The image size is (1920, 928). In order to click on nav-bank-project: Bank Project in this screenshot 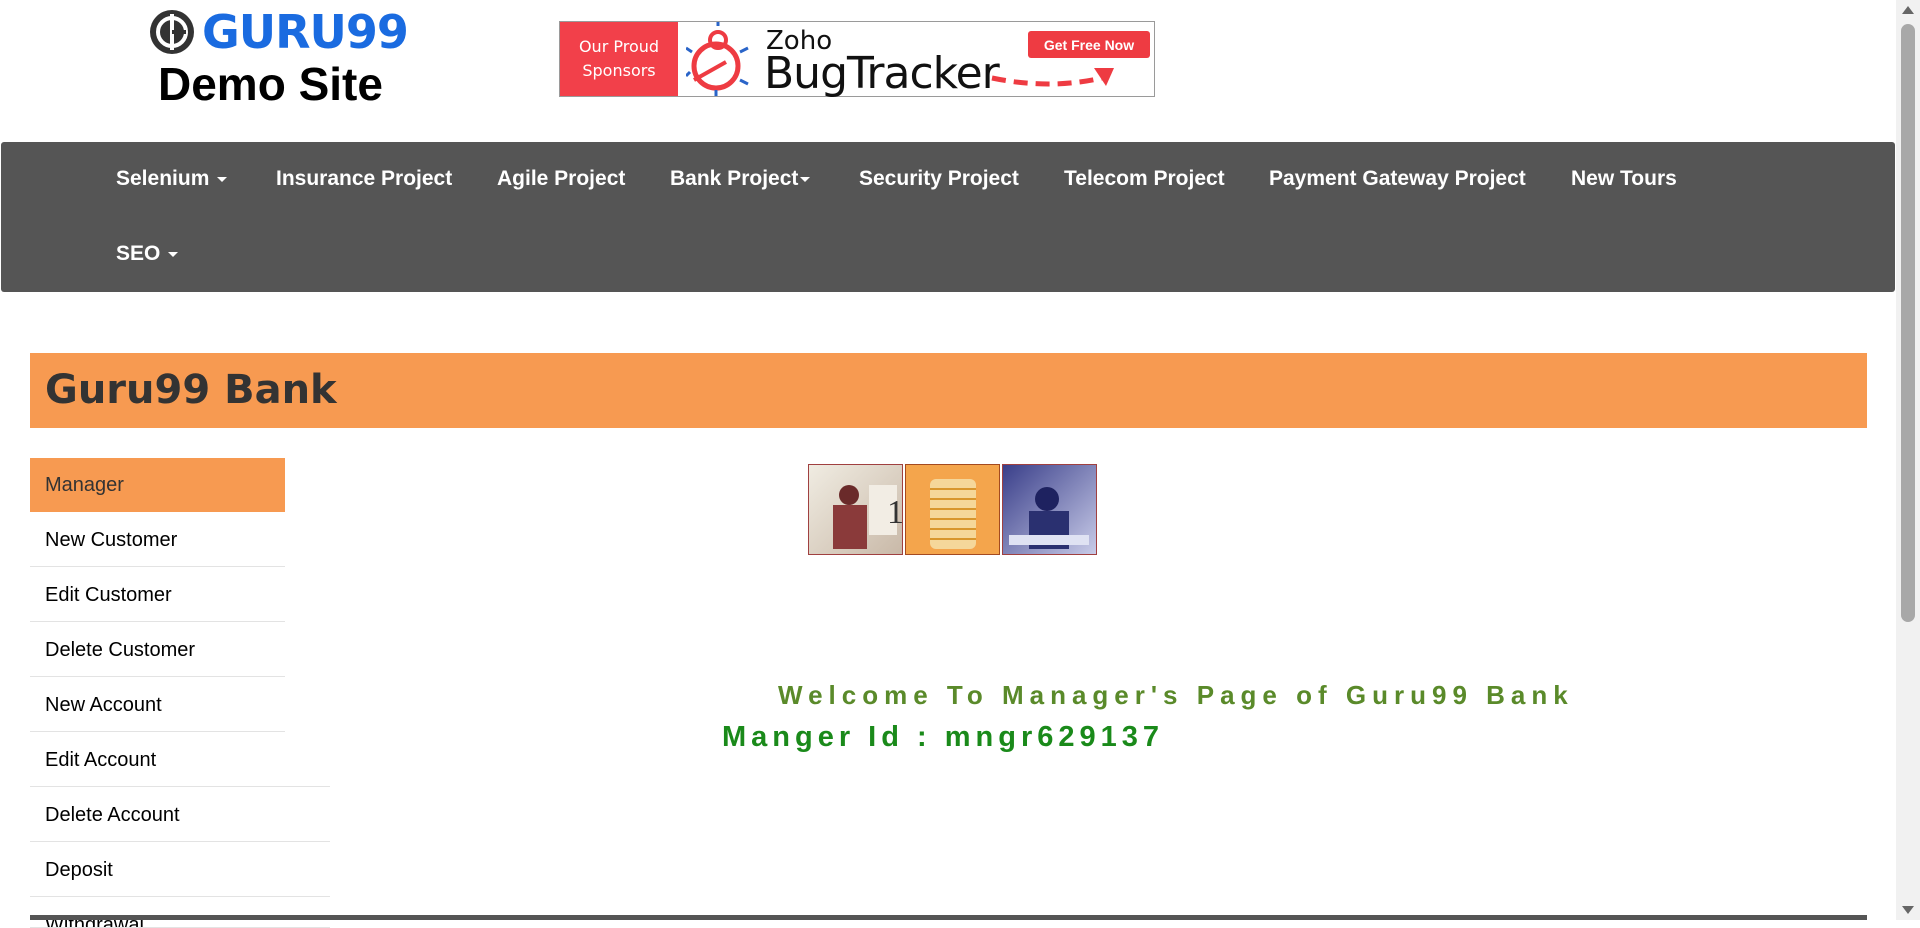, I will do `click(740, 179)`.